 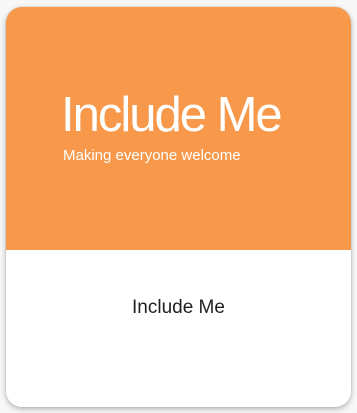 I want to click on logo-tagline: Making everyone welcome, so click(x=152, y=155).